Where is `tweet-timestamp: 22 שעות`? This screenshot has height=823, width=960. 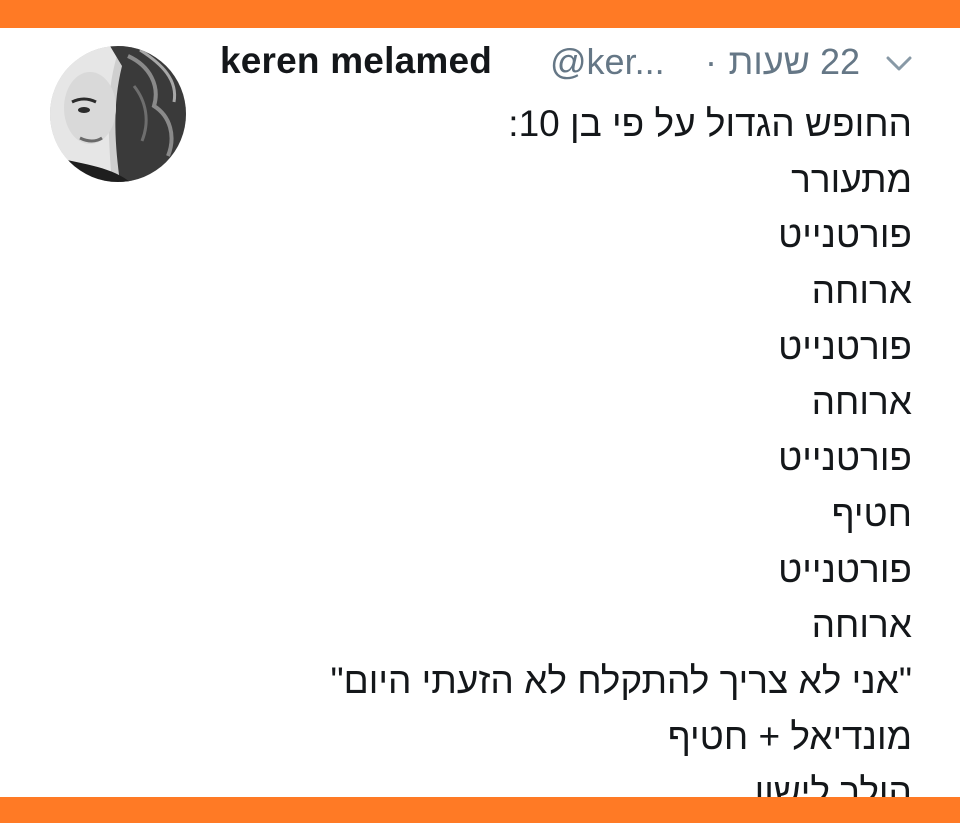 tweet-timestamp: 22 שעות is located at coordinates (789, 62).